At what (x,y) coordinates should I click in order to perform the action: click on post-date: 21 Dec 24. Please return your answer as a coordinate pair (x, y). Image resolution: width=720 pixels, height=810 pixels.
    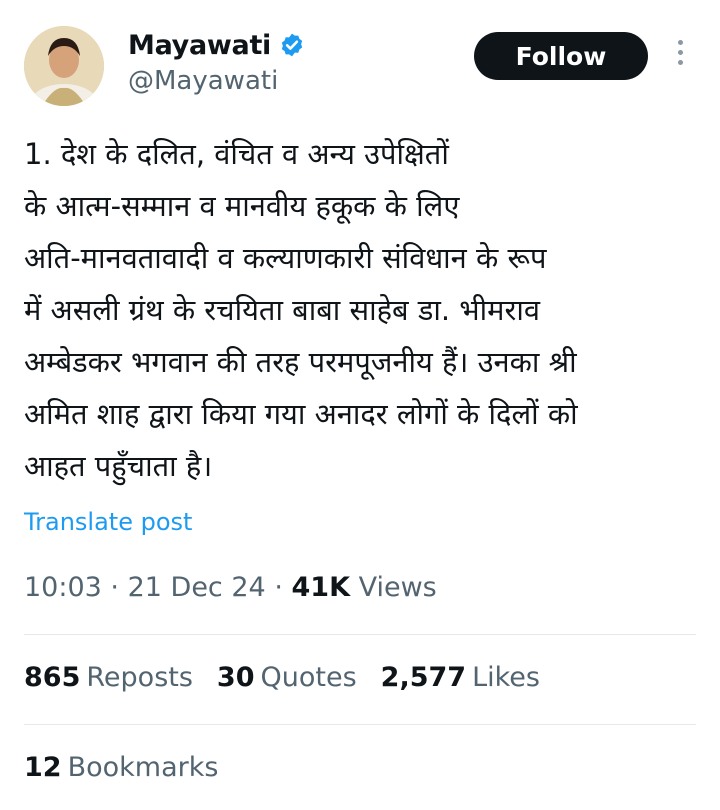
    Looking at the image, I should click on (197, 587).